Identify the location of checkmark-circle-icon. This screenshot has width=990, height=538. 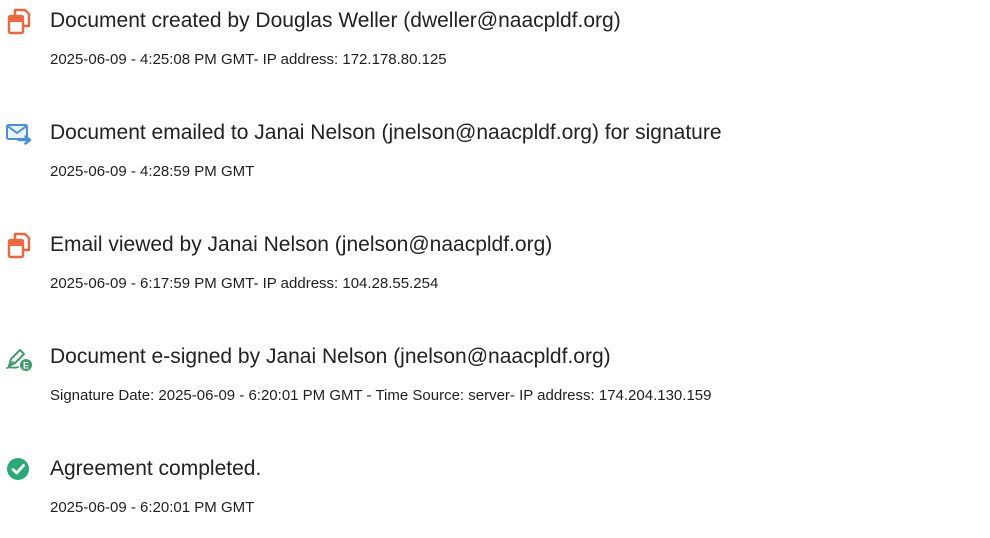
(19, 470).